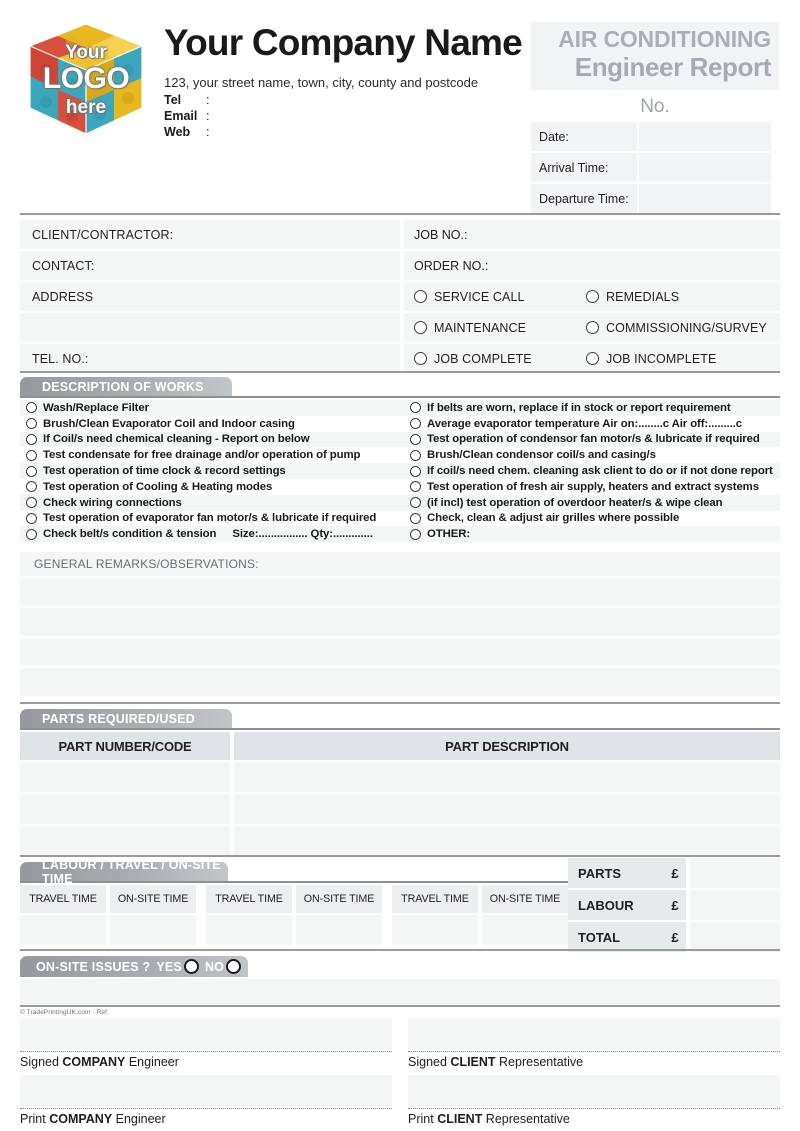 The image size is (800, 1131). I want to click on radio-commissioning-survey: COMMISSIONING/SURVEY, so click(676, 328).